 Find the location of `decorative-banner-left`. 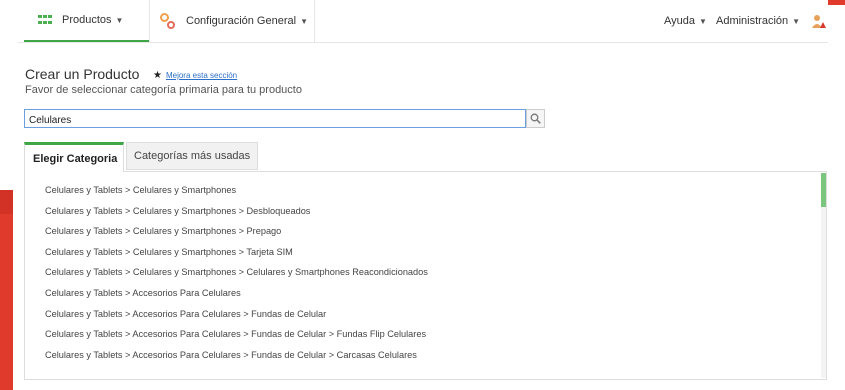

decorative-banner-left is located at coordinates (6, 290).